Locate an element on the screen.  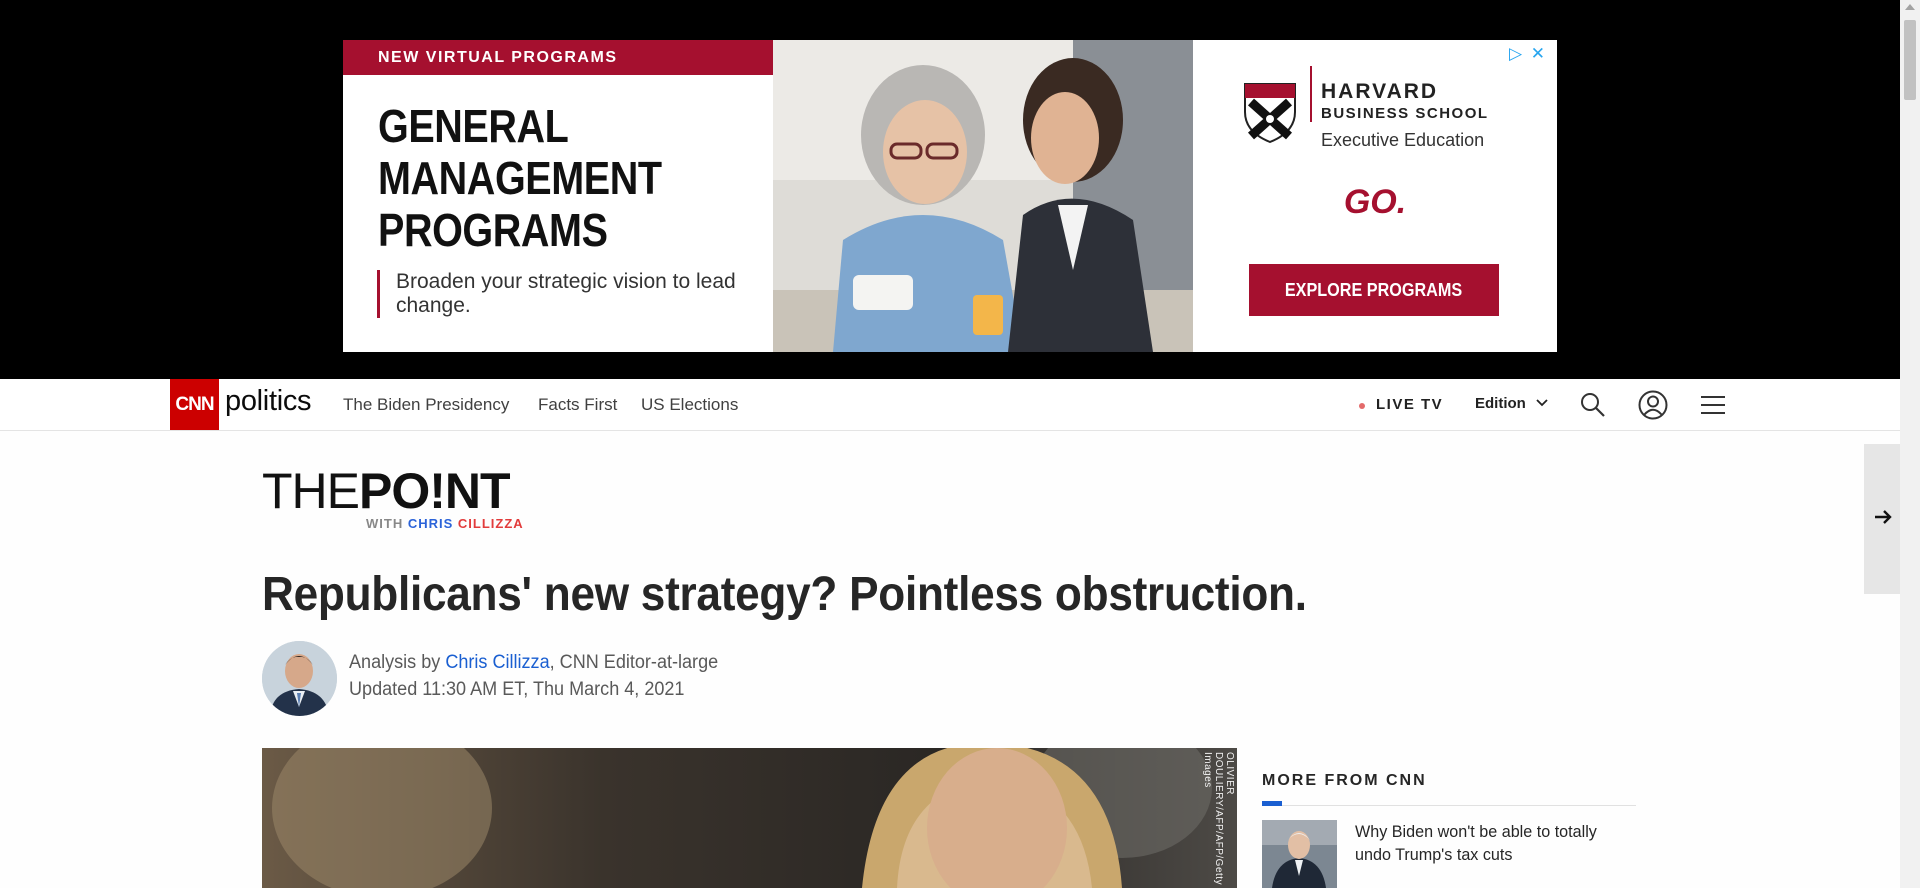
close-icon: ✕ is located at coordinates (1539, 53).